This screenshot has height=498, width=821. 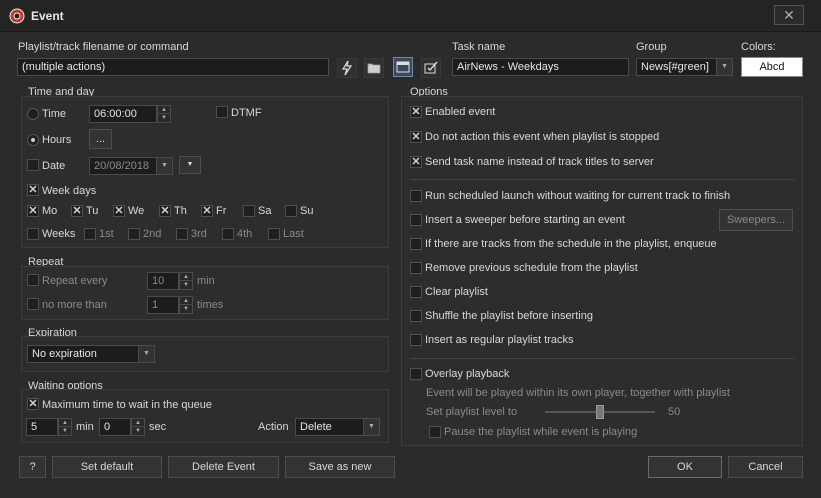 What do you see at coordinates (316, 427) in the screenshot?
I see `action-value: Delete` at bounding box center [316, 427].